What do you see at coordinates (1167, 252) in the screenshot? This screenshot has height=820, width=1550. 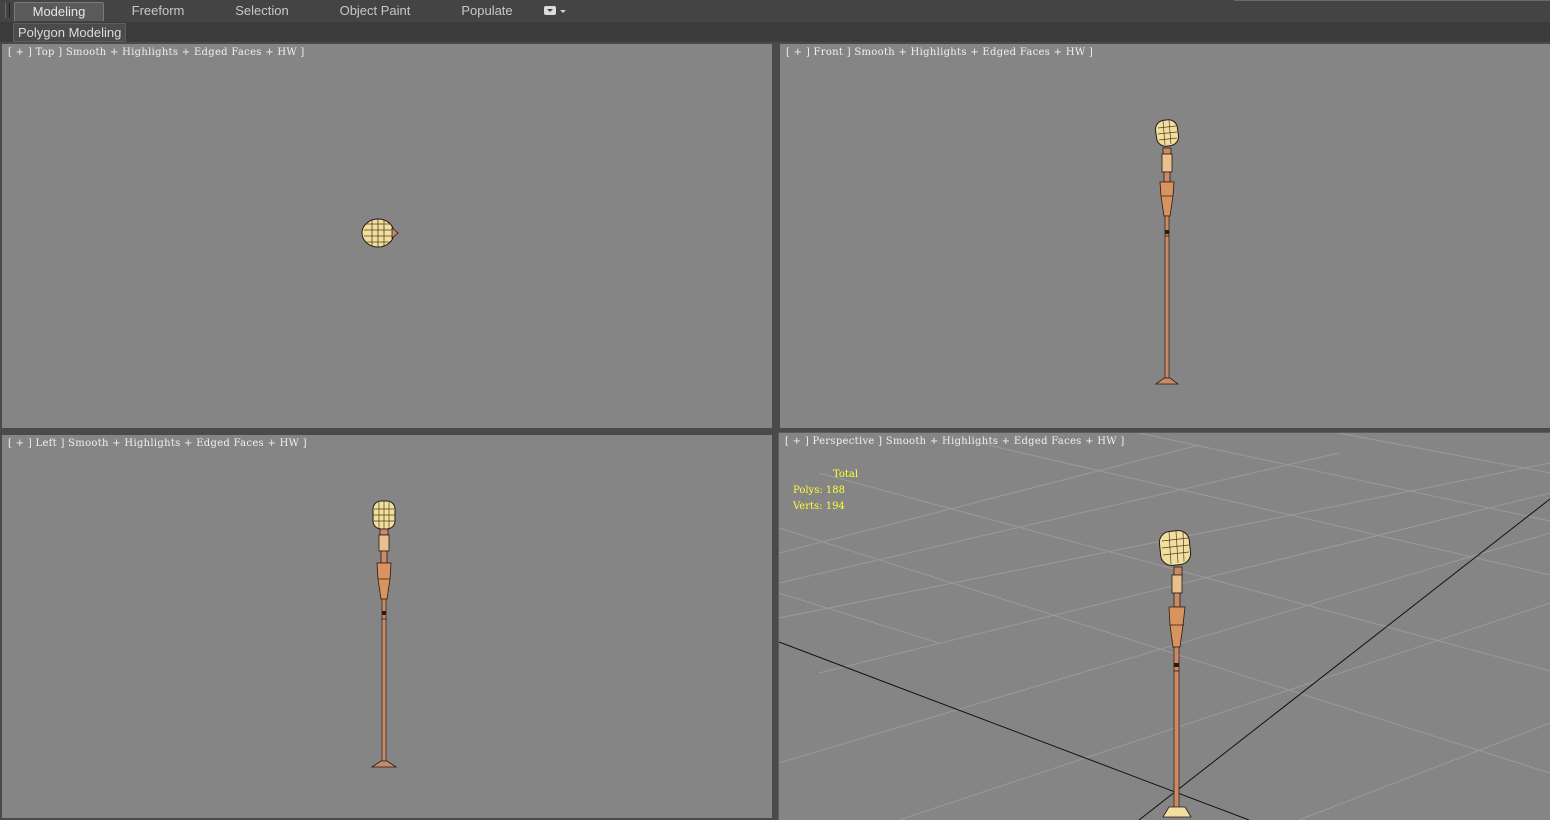 I see `microphone-model-front` at bounding box center [1167, 252].